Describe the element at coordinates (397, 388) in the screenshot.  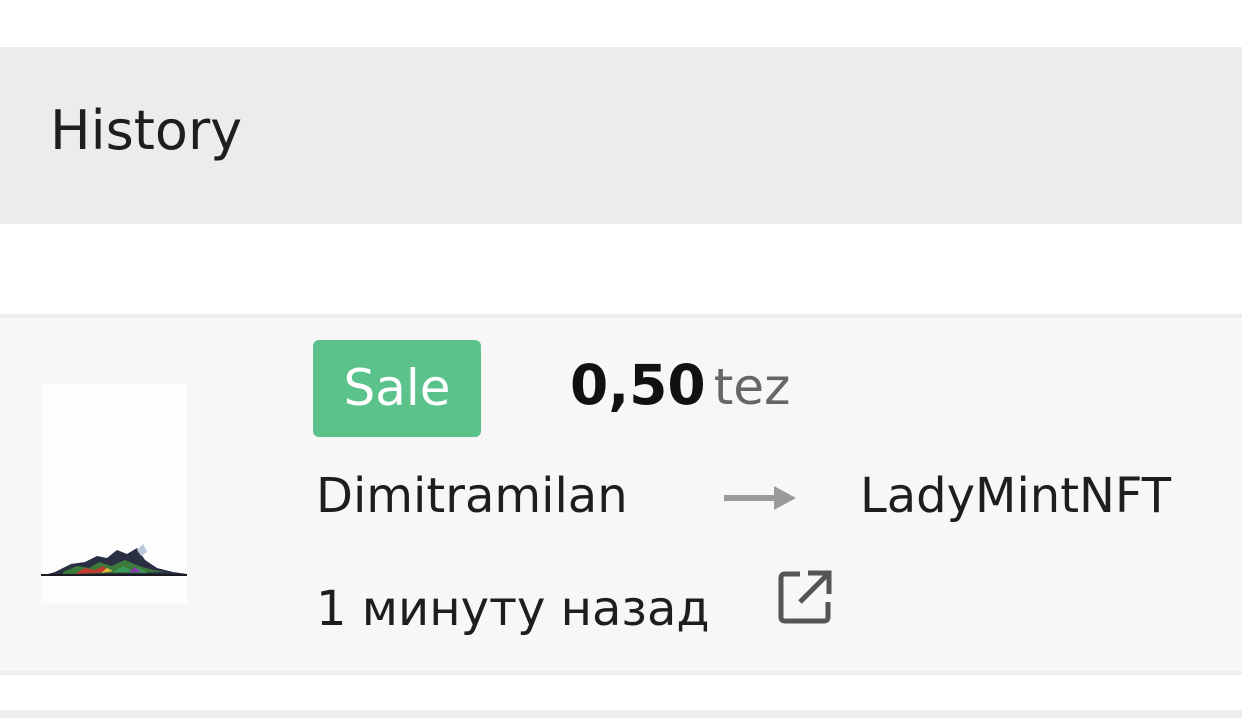
I see `sale-badge: Sale` at that location.